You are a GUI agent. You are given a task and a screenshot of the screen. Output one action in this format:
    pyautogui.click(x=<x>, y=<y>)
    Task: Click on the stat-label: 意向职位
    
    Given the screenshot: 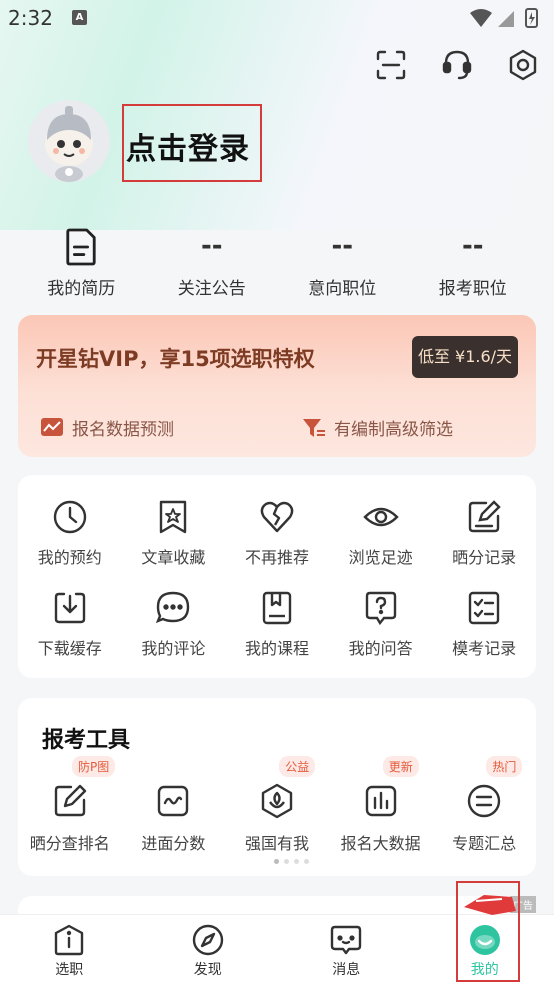 What is the action you would take?
    pyautogui.click(x=342, y=289)
    